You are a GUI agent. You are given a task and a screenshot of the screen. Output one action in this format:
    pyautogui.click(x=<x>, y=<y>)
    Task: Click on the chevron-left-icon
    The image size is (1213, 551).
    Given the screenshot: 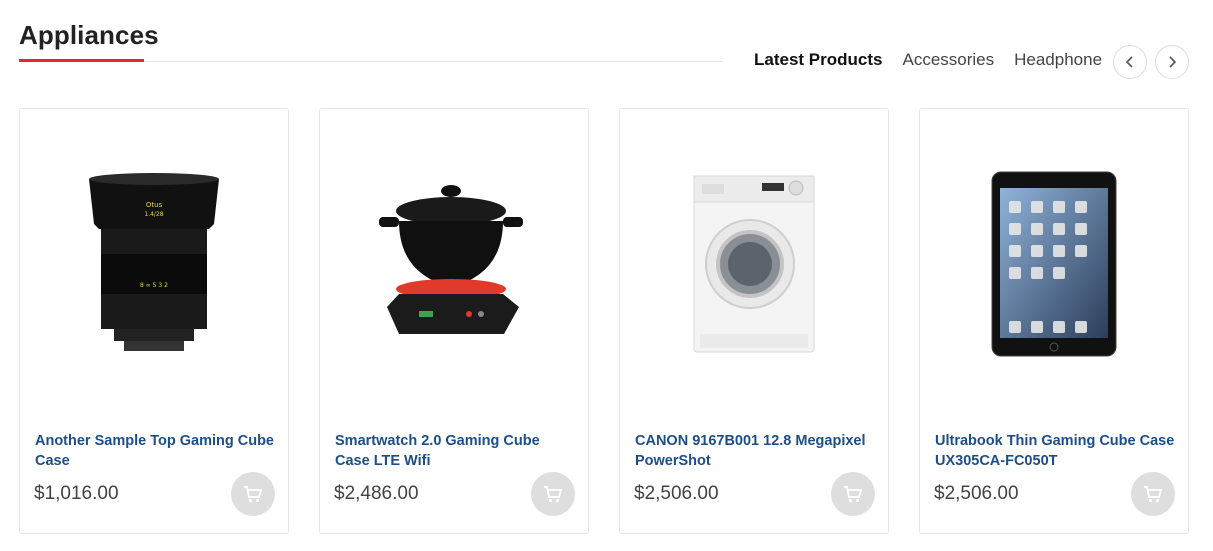 What is the action you would take?
    pyautogui.click(x=1129, y=62)
    